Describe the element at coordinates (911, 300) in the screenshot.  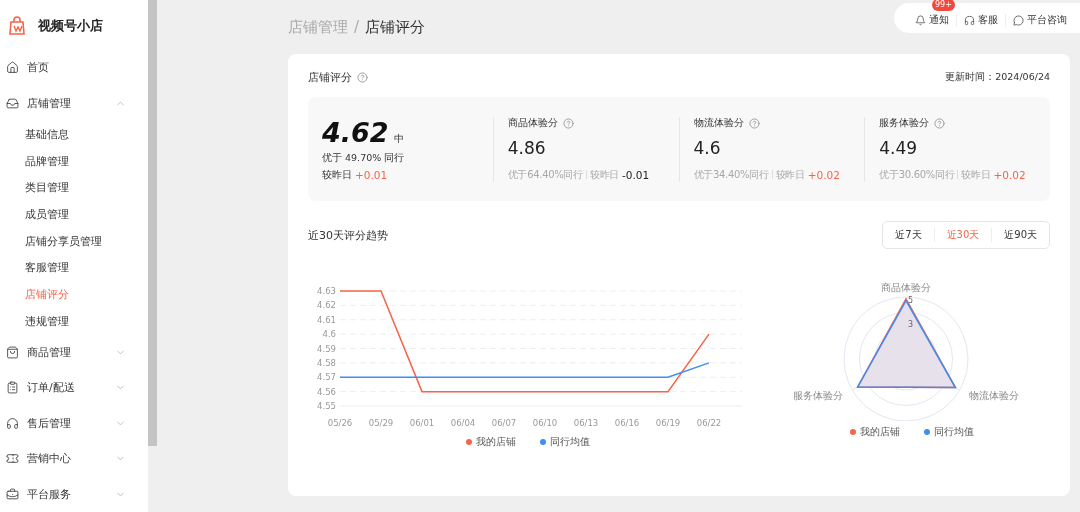
I see `axis-label: 5` at that location.